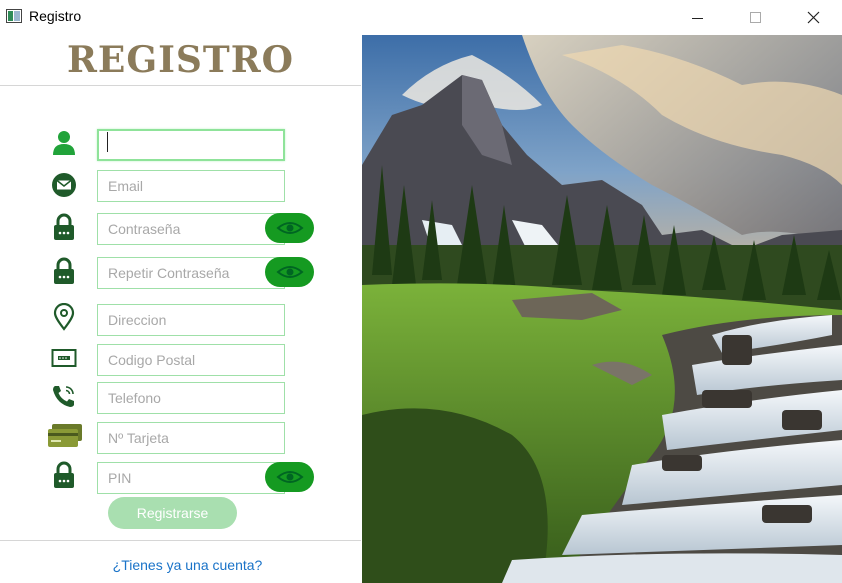  I want to click on page-title: REGISTRO, so click(180, 60).